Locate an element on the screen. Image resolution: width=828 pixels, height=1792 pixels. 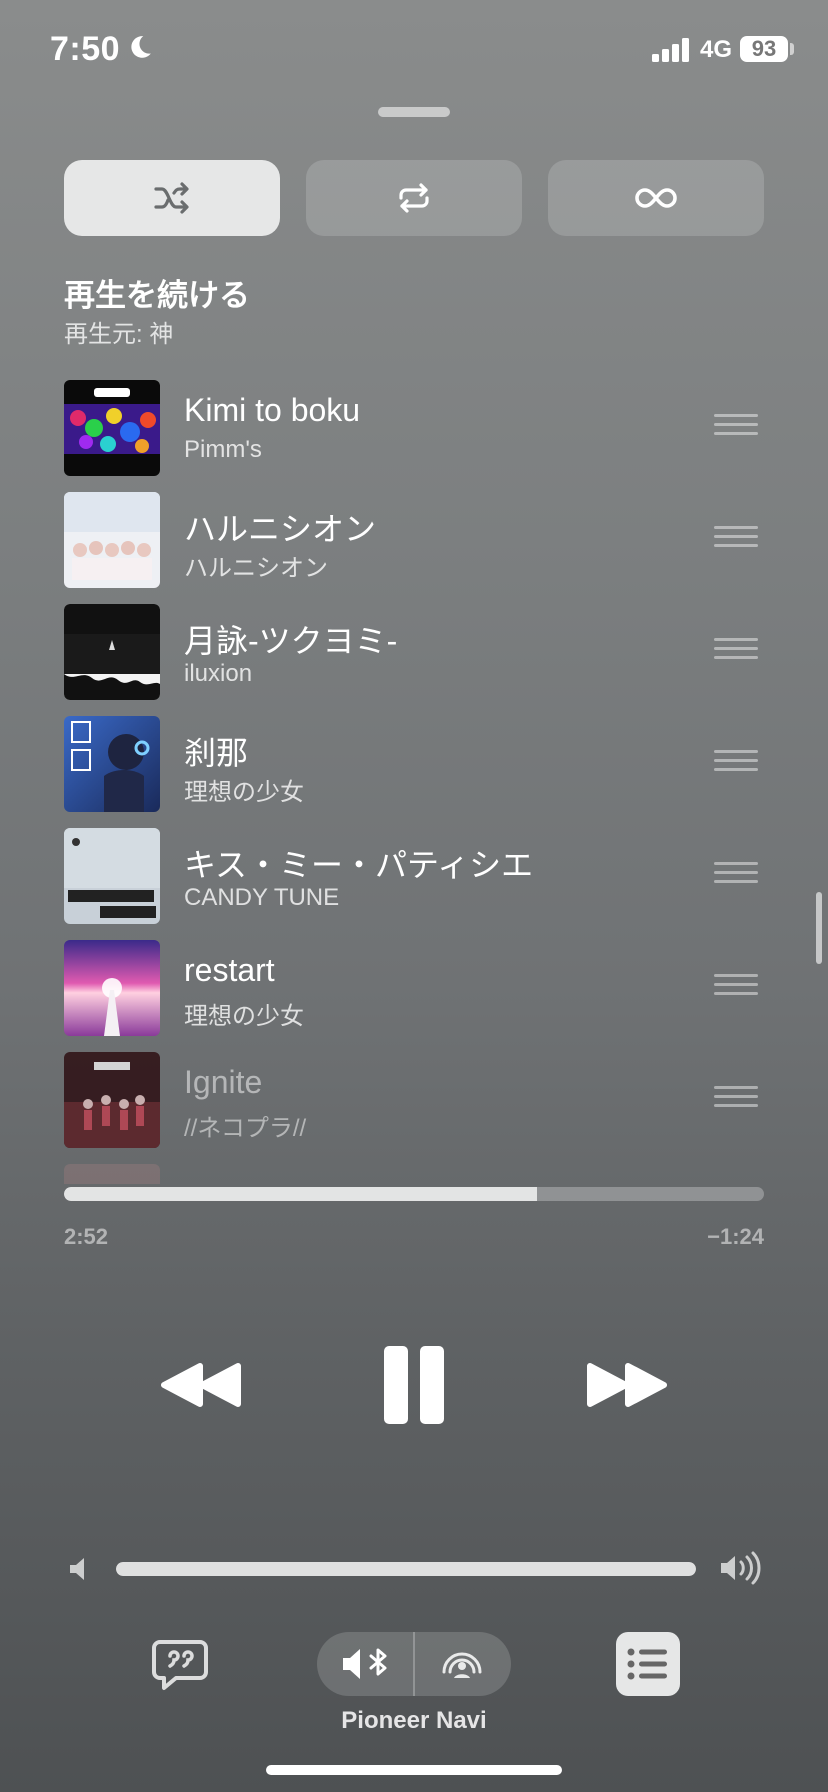
queue-button is located at coordinates (648, 1664).